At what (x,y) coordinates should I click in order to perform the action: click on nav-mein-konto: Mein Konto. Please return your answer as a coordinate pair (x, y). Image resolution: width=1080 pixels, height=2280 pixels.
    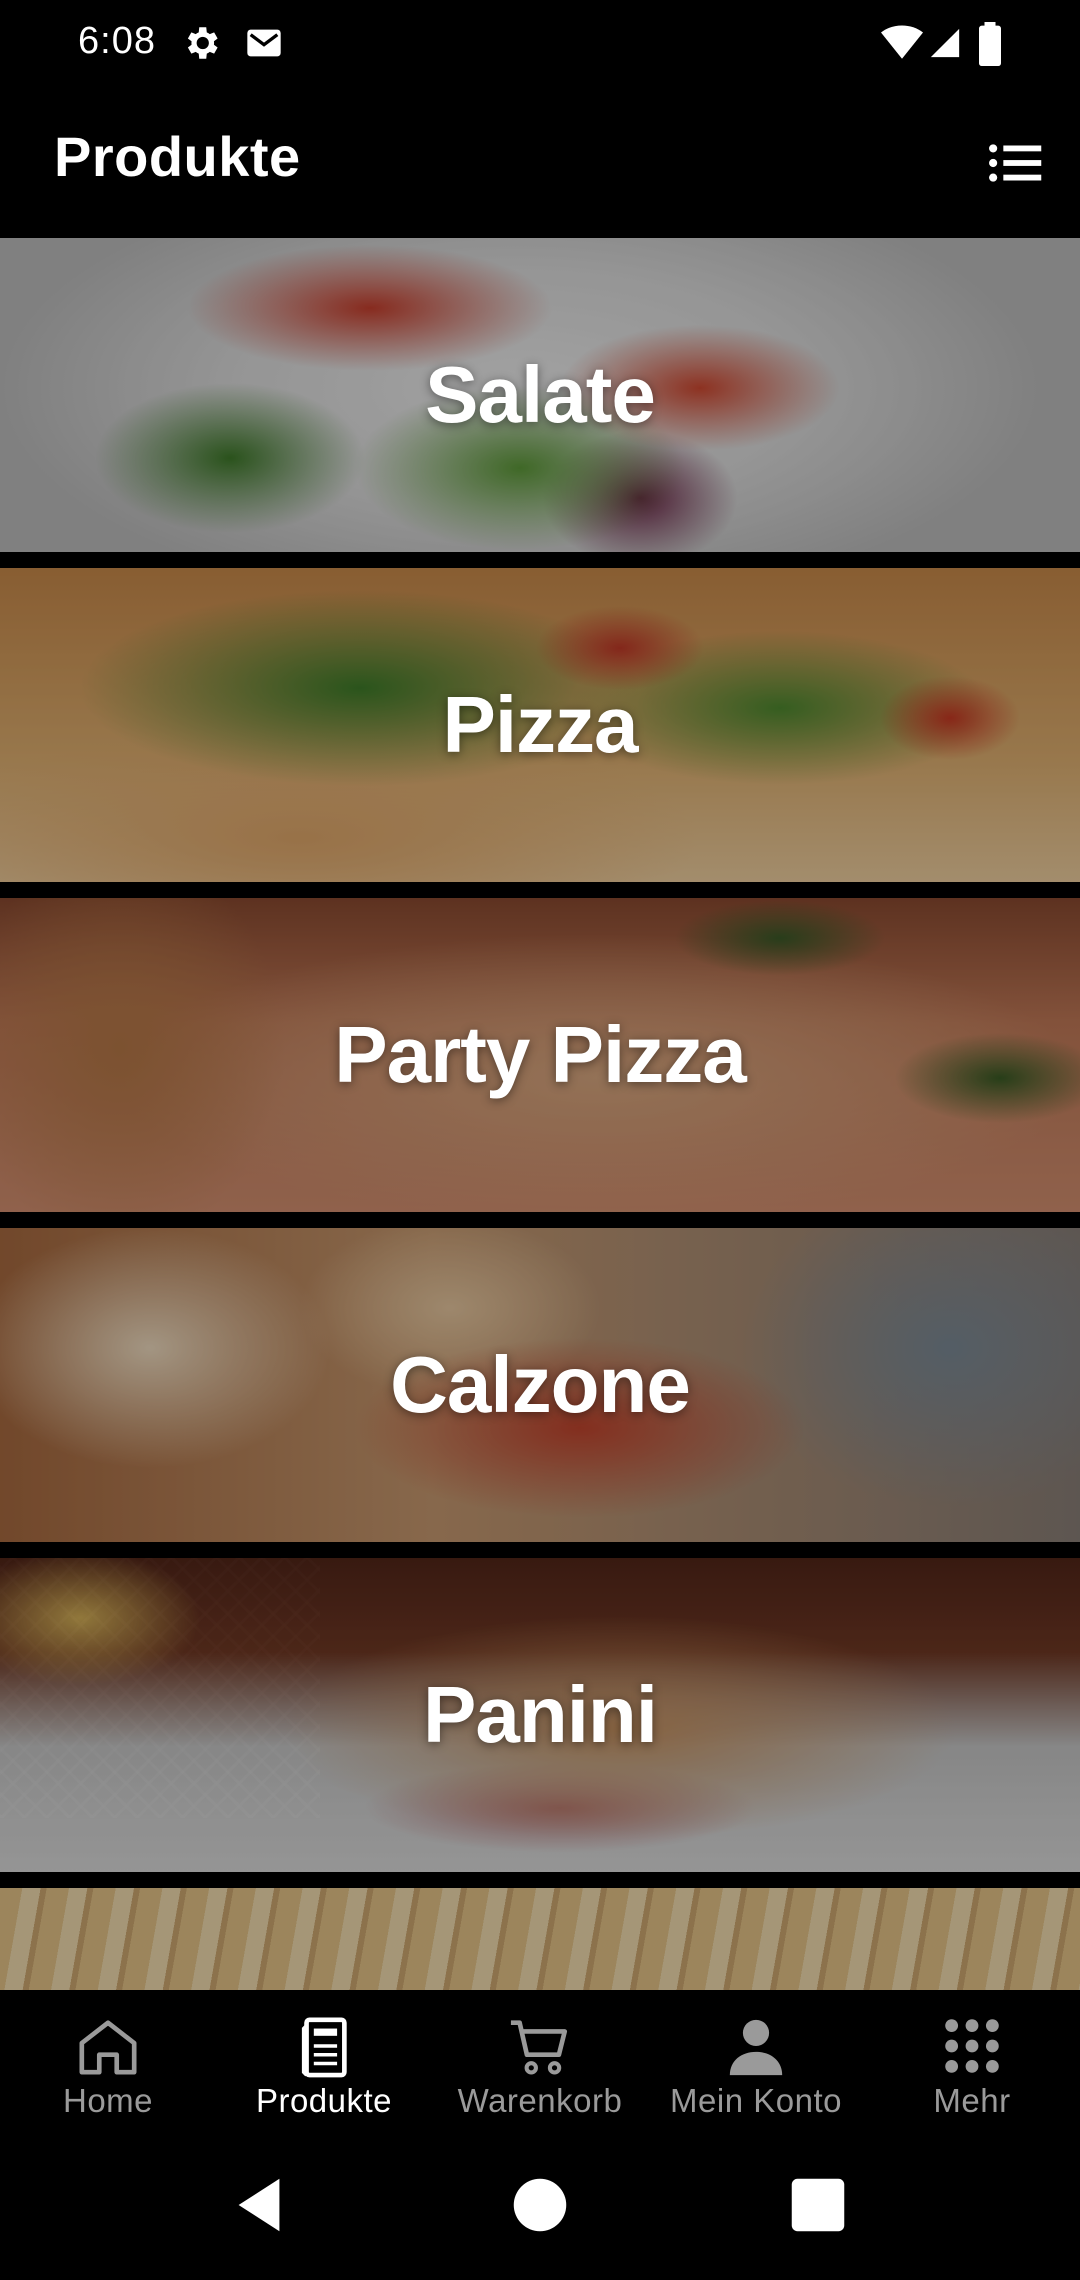
    Looking at the image, I should click on (756, 2060).